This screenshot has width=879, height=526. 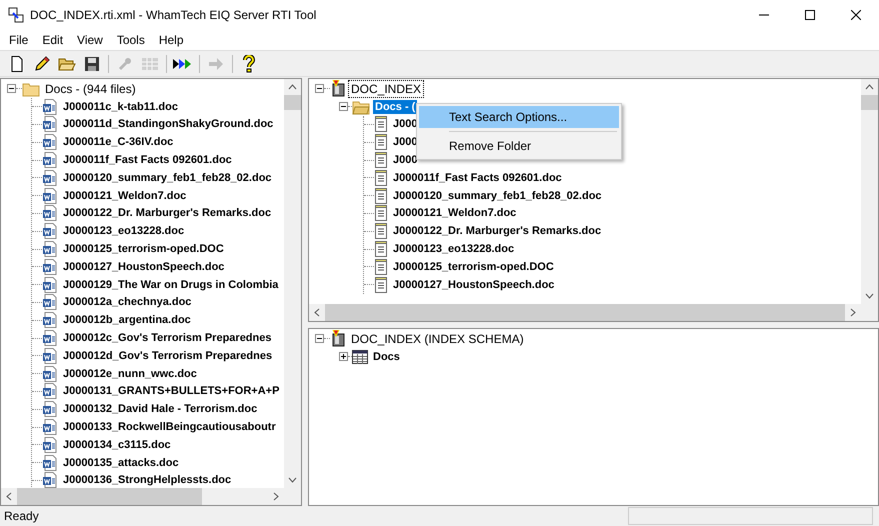 I want to click on tree-item: DOC_INDEX, so click(x=386, y=88).